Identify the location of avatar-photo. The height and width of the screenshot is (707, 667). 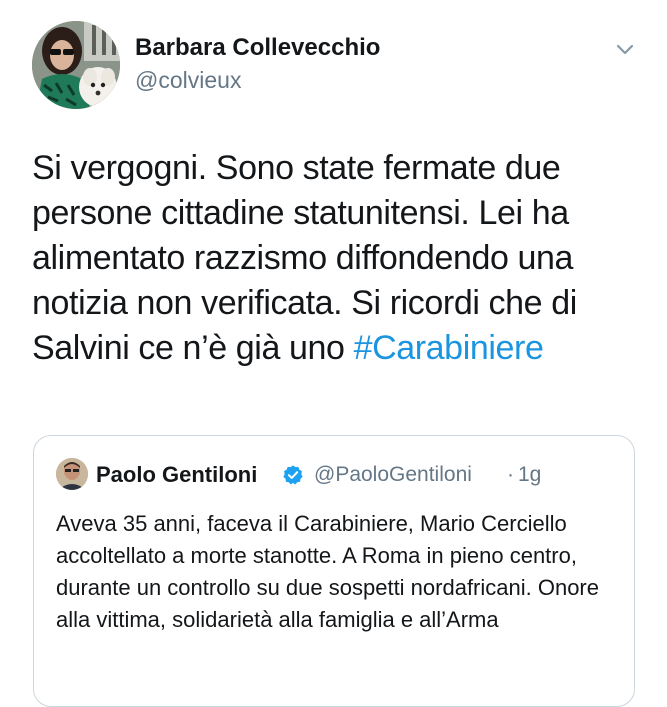
(76, 65).